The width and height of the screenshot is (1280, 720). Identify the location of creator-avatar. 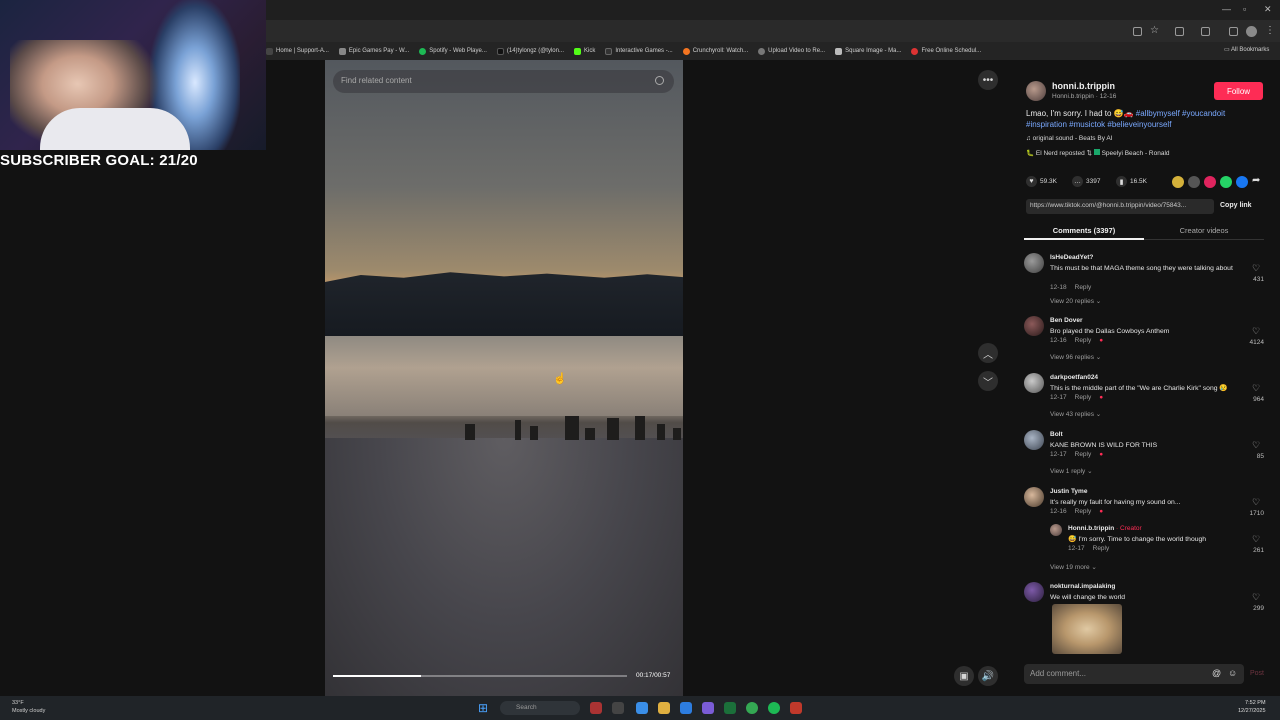
(1056, 530).